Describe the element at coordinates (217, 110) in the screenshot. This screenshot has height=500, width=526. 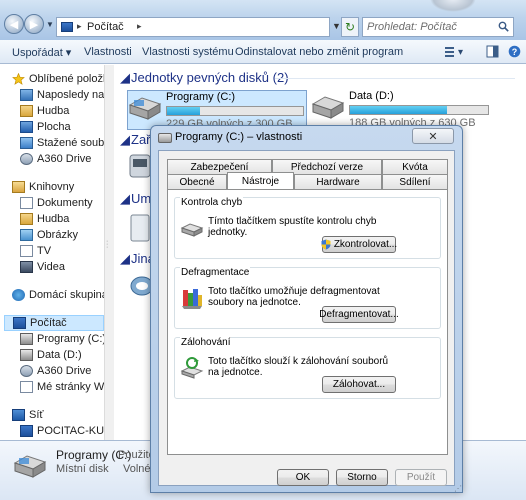
I see `drive-tile-c: Programy (C:) 229 GB volných z 300 GB` at that location.